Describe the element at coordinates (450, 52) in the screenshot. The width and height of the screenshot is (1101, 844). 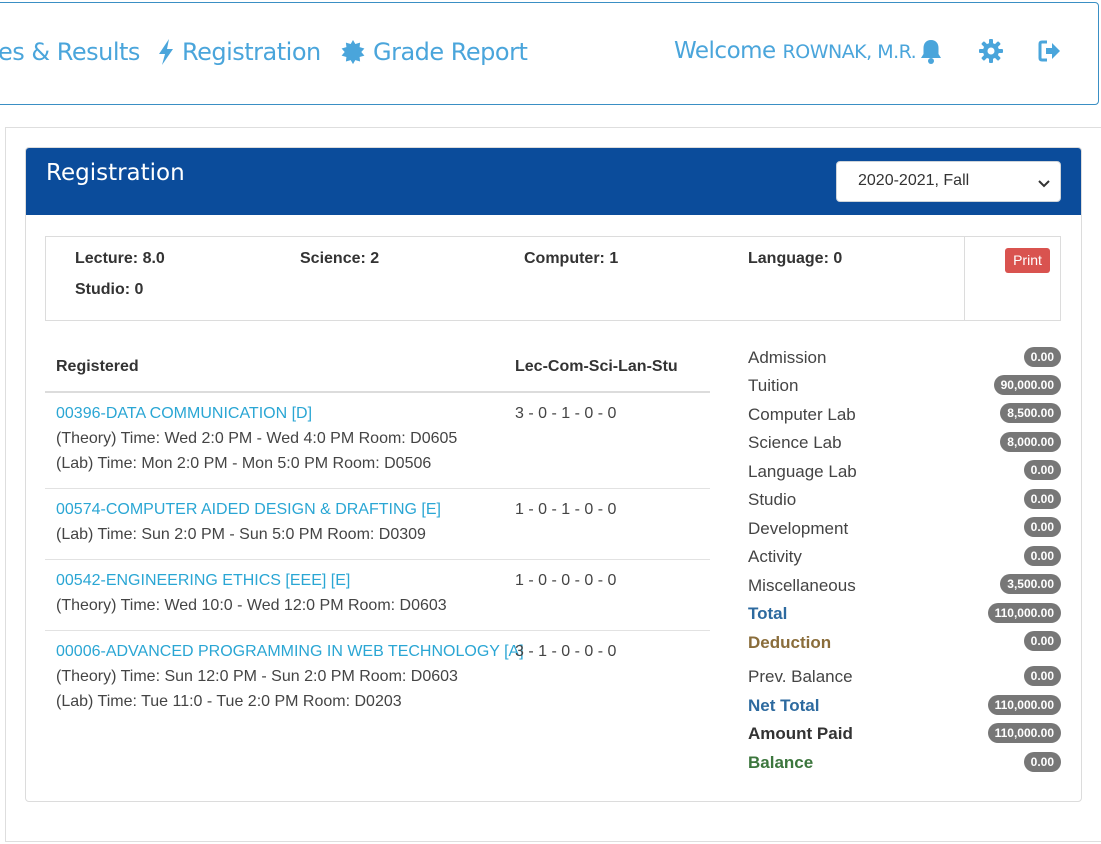
I see `nav-item-label: Grade Report` at that location.